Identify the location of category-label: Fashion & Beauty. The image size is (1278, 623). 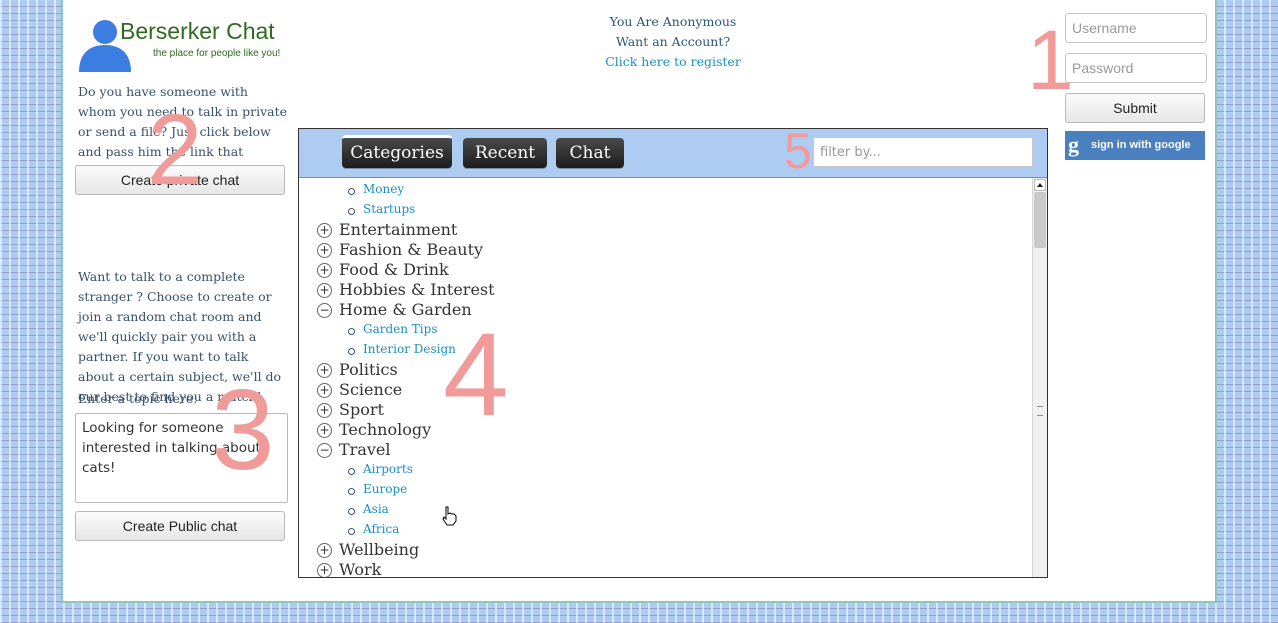
(411, 249).